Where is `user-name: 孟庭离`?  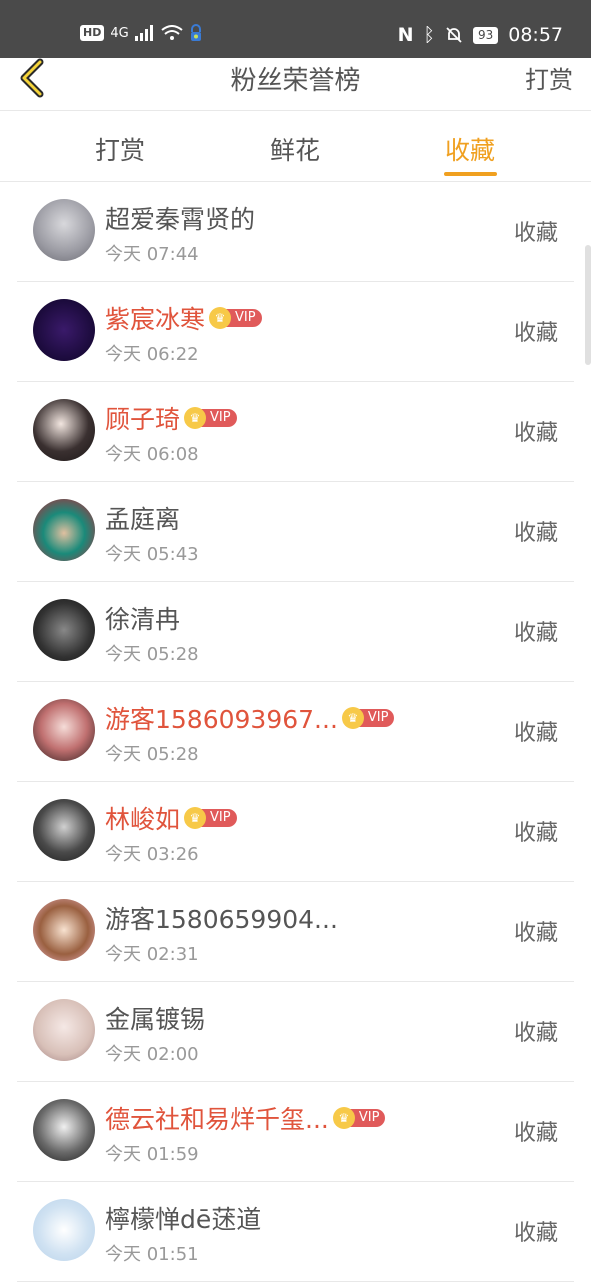
user-name: 孟庭离 is located at coordinates (143, 519).